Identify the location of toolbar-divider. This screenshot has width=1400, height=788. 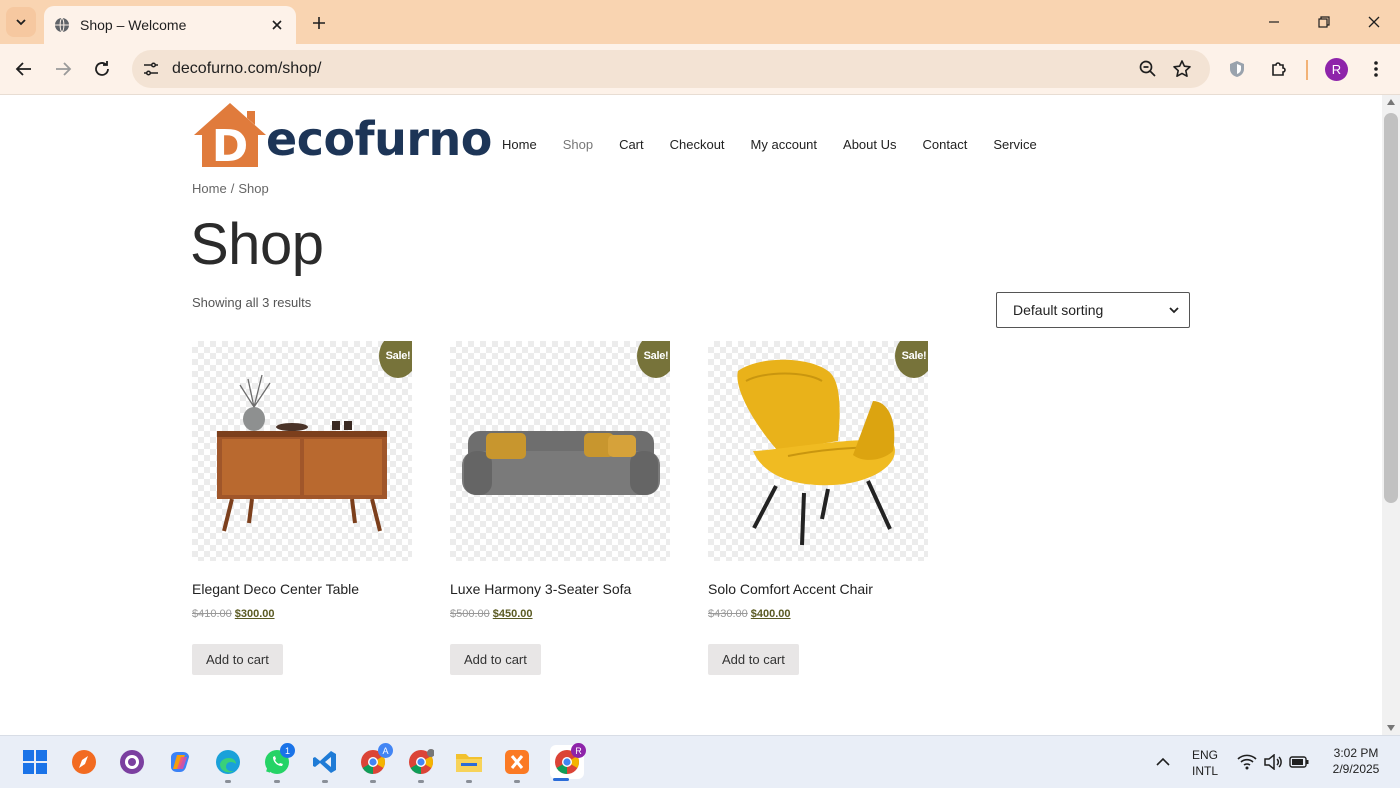
(1307, 70).